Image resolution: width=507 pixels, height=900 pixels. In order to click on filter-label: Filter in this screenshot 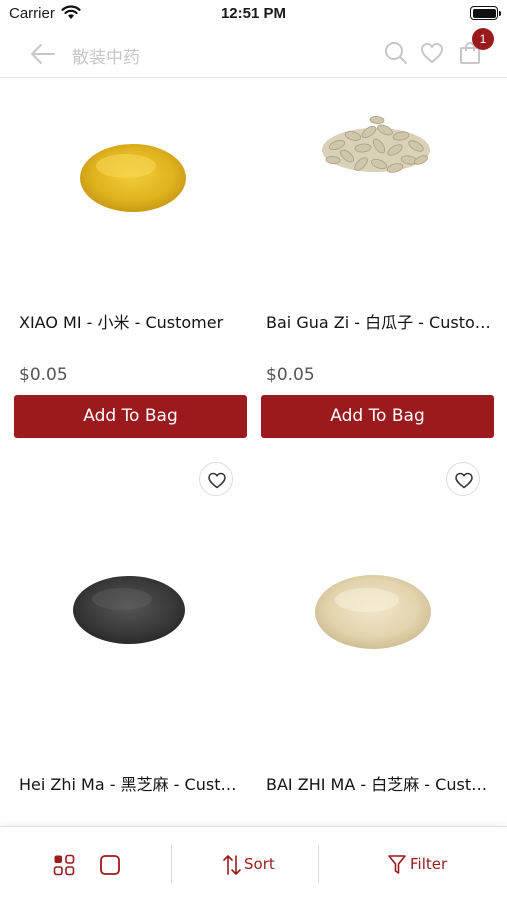, I will do `click(429, 864)`.